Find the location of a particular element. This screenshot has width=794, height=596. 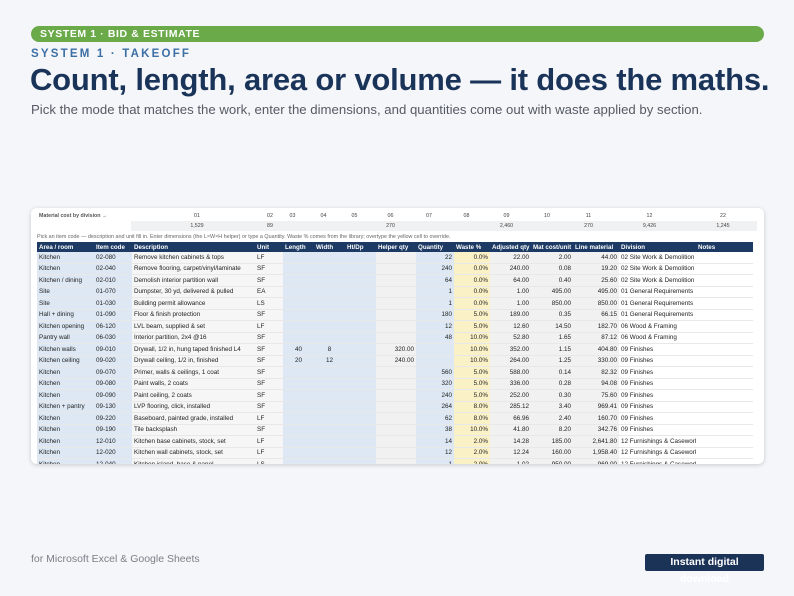

cell-waste: 2.0% is located at coordinates (472, 453).